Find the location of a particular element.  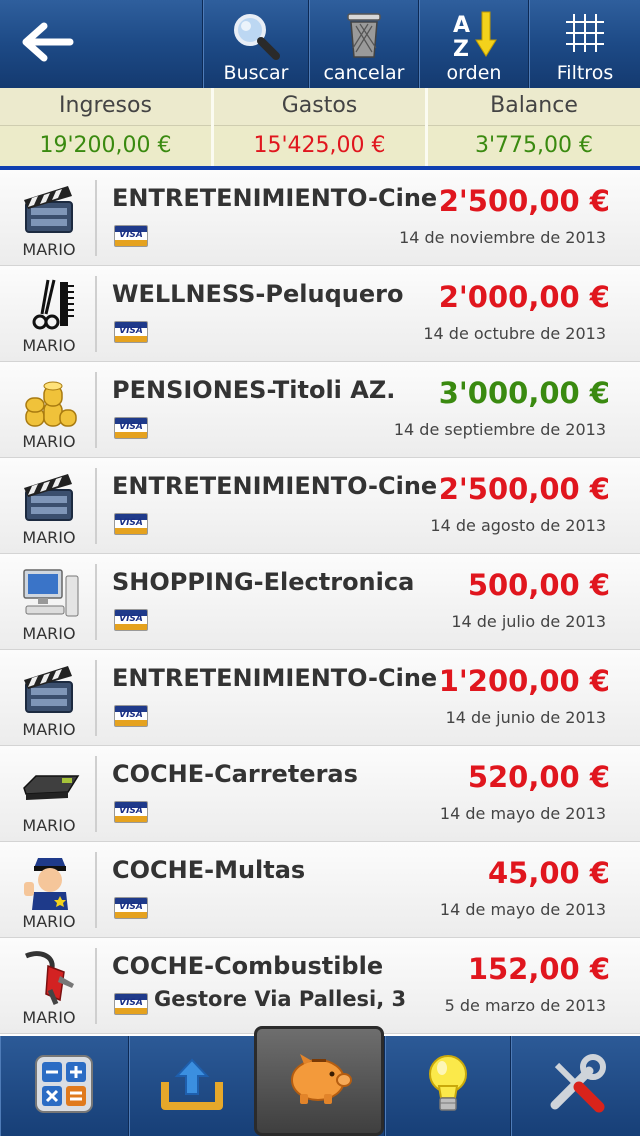

svg-text: Z is located at coordinates (461, 48).